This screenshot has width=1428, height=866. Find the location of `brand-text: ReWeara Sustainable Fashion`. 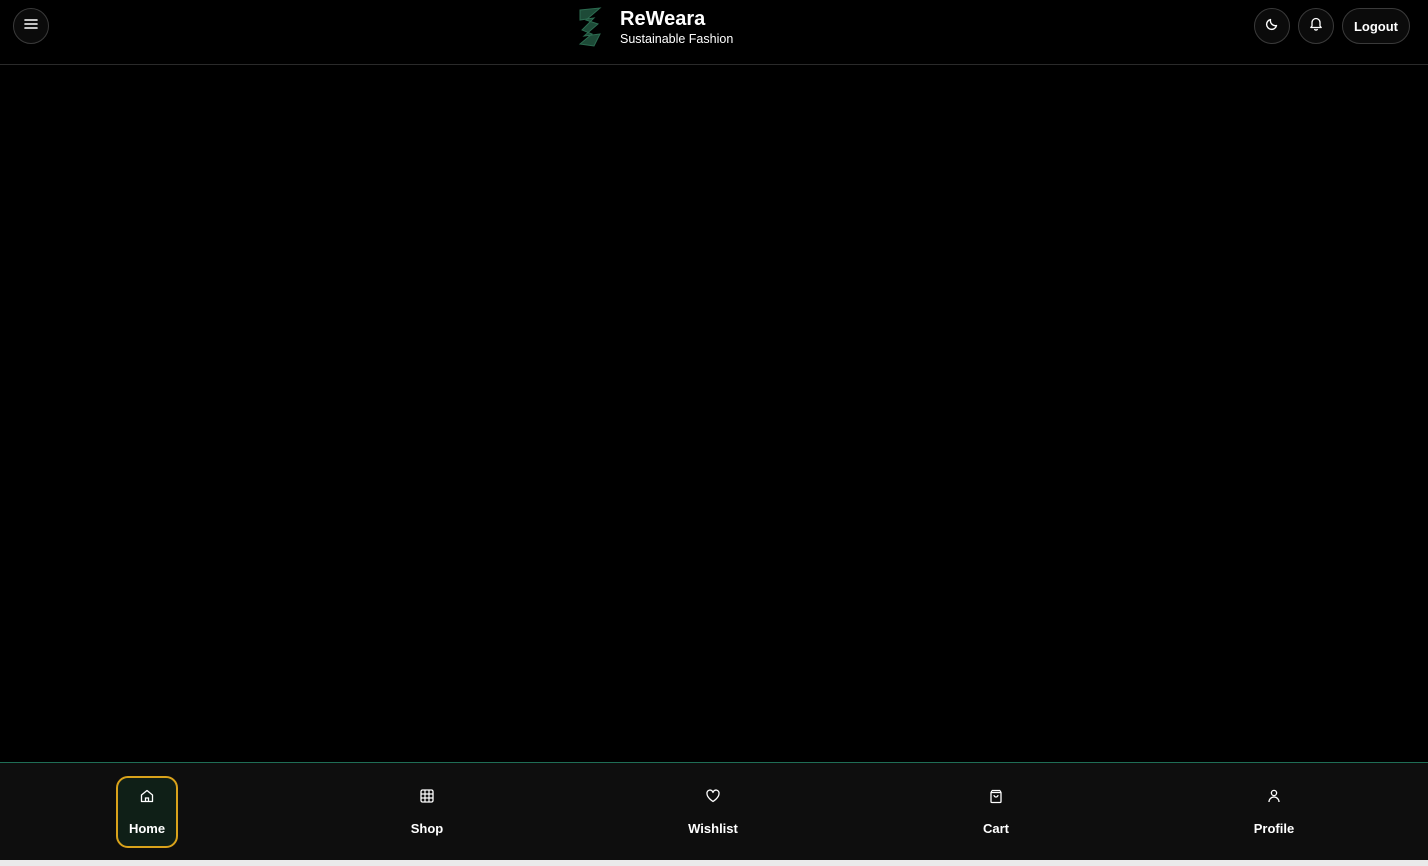

brand-text: ReWeara Sustainable Fashion is located at coordinates (676, 27).